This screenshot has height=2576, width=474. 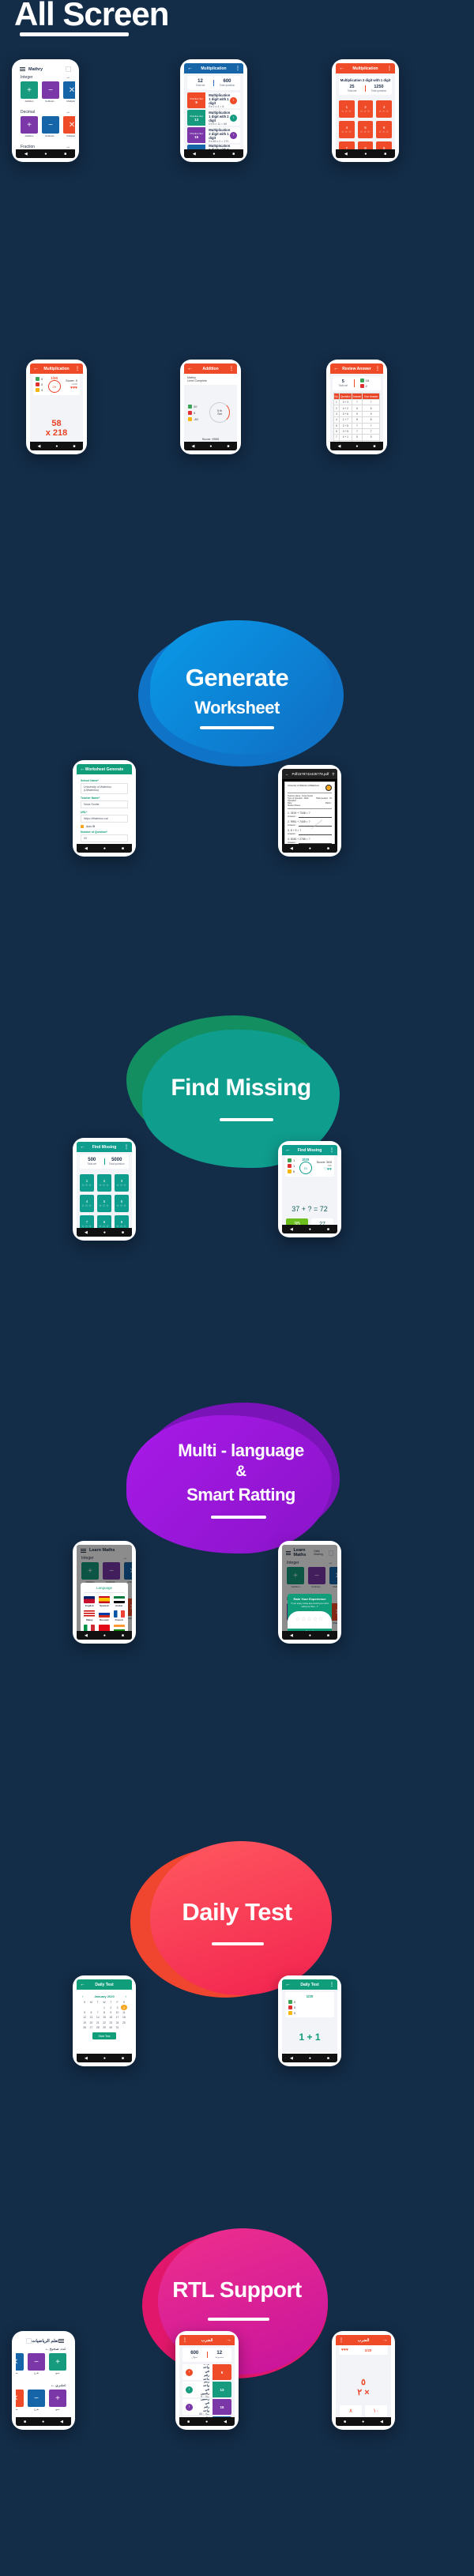 What do you see at coordinates (117, 2027) in the screenshot?
I see `calendar-day: 31` at bounding box center [117, 2027].